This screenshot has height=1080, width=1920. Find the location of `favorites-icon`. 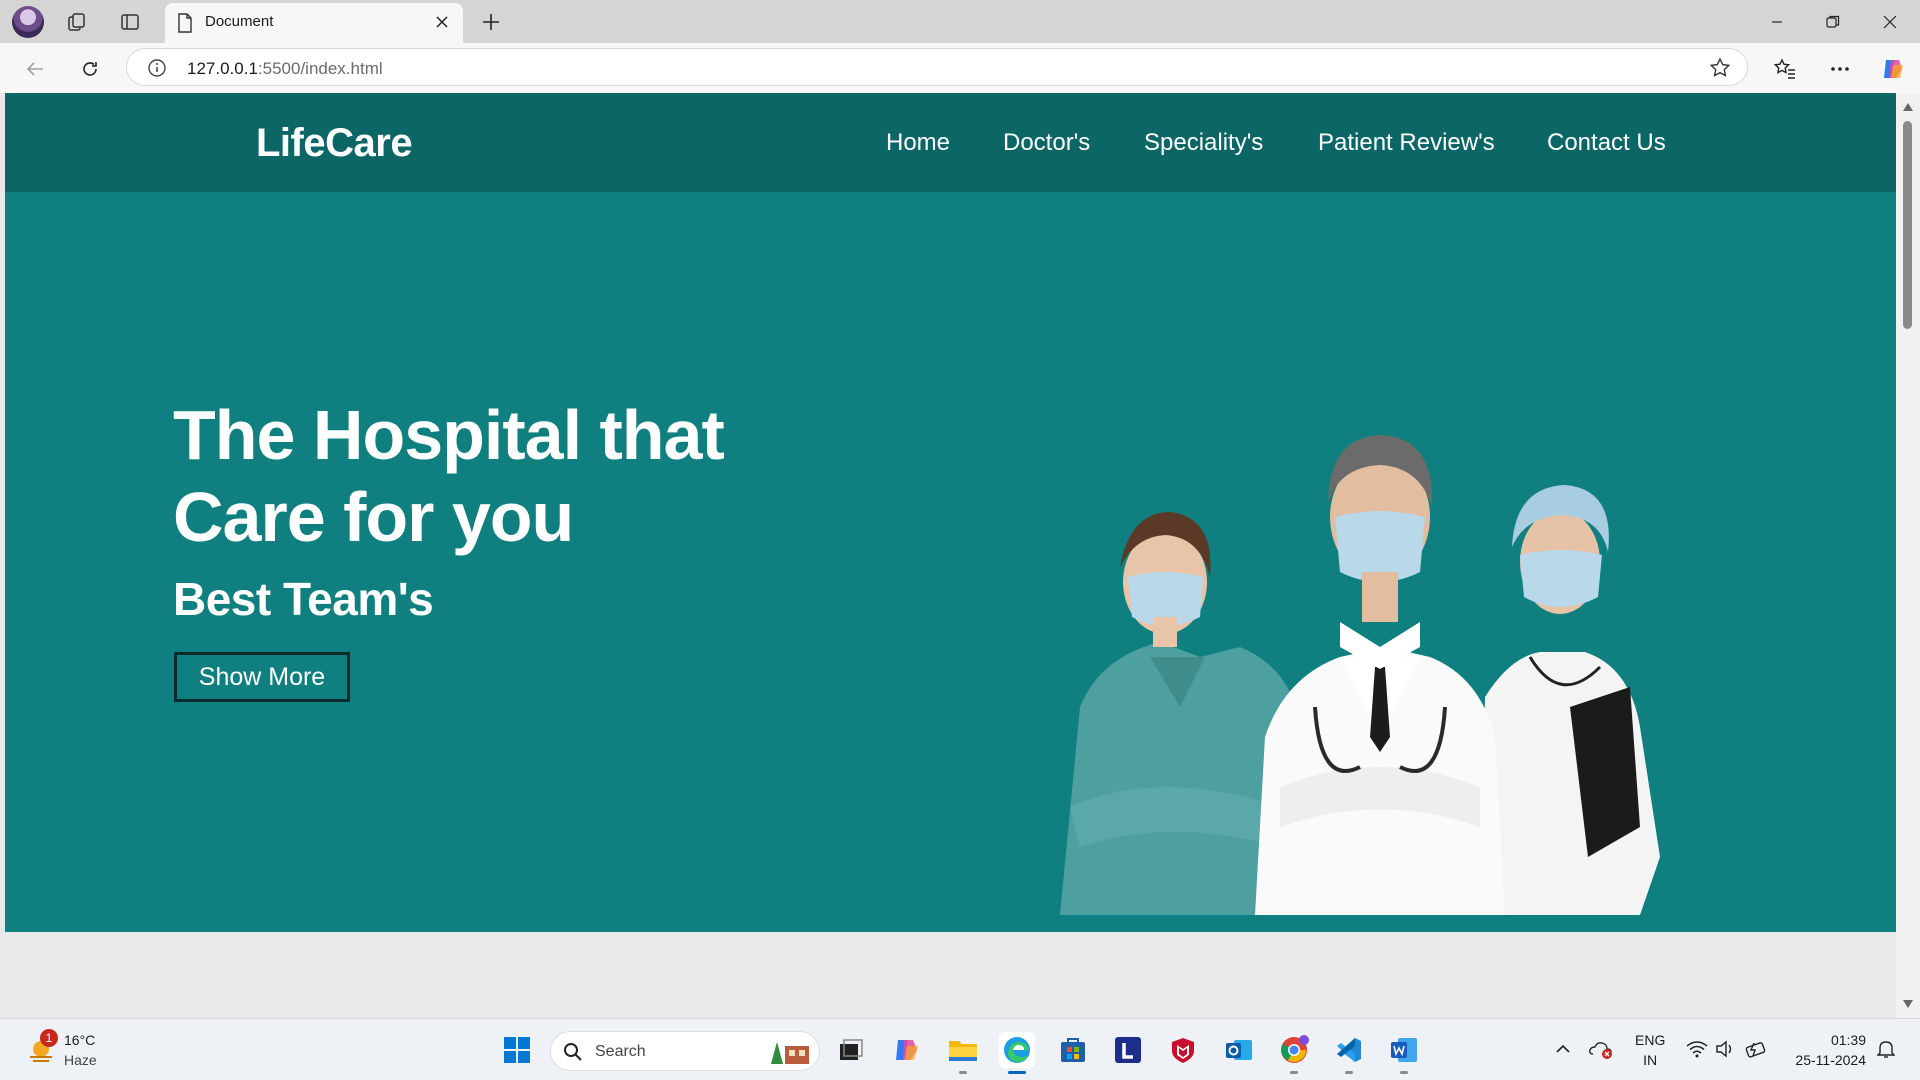

favorites-icon is located at coordinates (1785, 69).